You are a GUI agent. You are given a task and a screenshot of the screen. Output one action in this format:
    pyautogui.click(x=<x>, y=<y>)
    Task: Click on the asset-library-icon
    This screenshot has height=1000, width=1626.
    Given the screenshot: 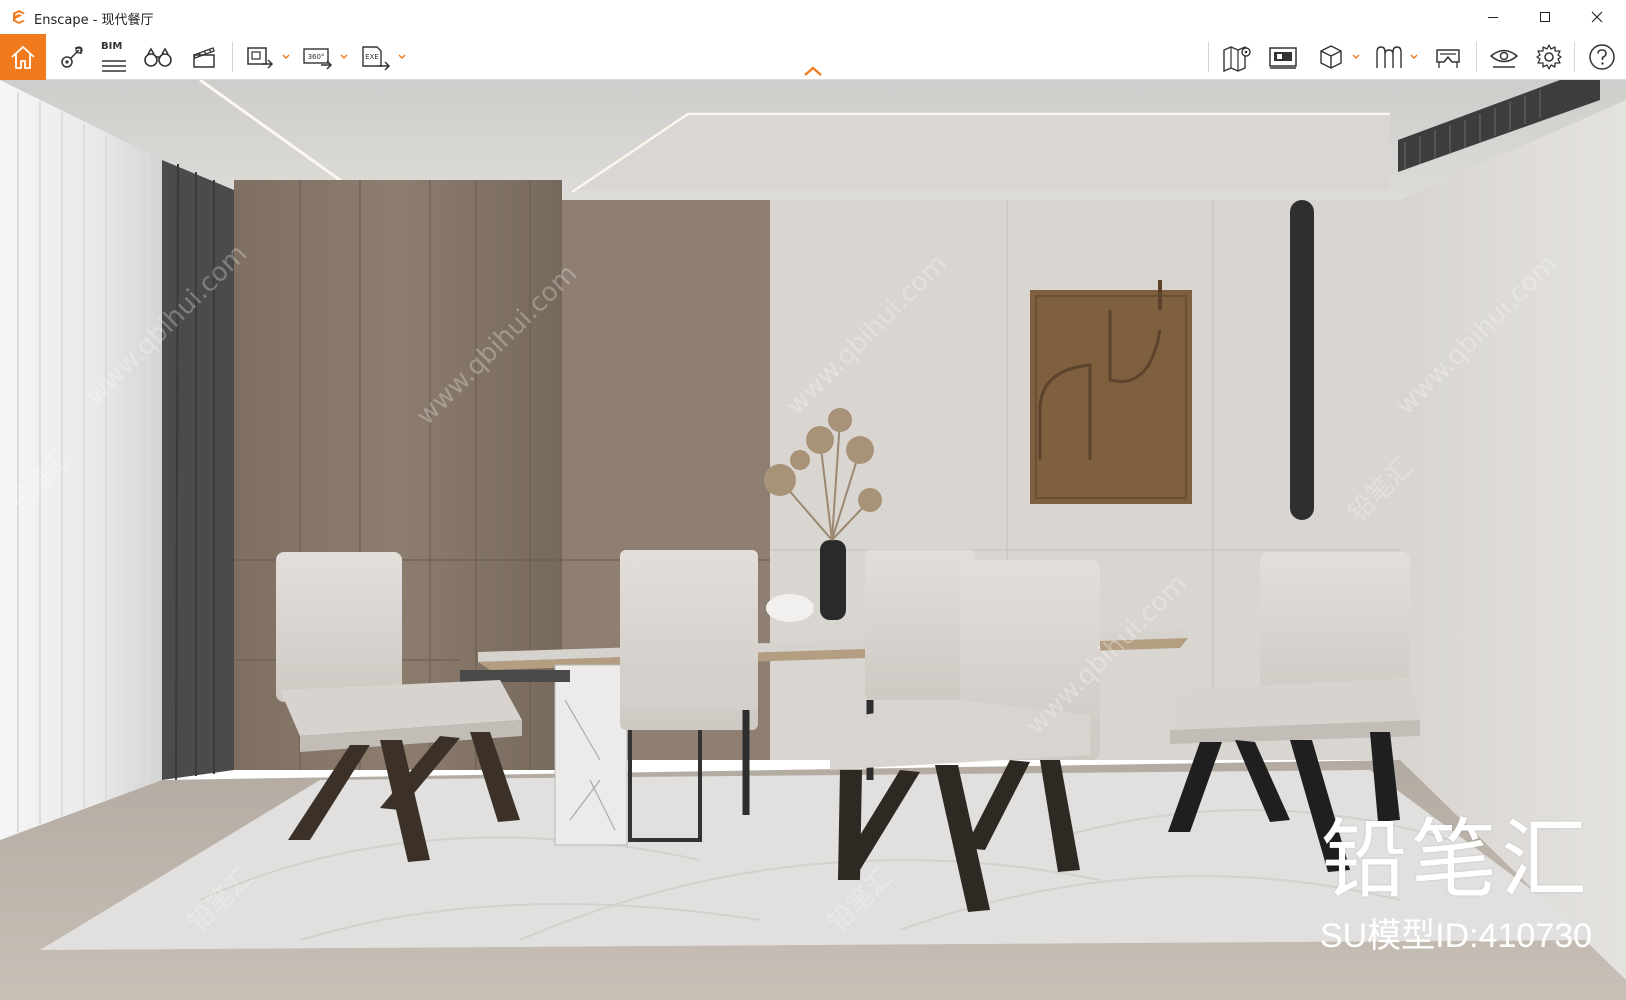 What is the action you would take?
    pyautogui.click(x=1389, y=57)
    